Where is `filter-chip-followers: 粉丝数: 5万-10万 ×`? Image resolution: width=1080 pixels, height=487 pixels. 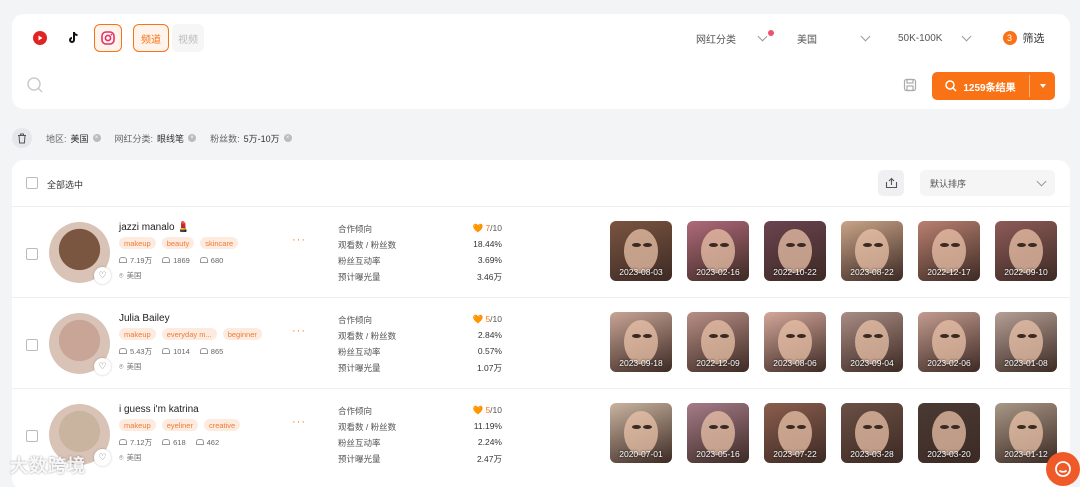 filter-chip-followers: 粉丝数: 5万-10万 × is located at coordinates (251, 138).